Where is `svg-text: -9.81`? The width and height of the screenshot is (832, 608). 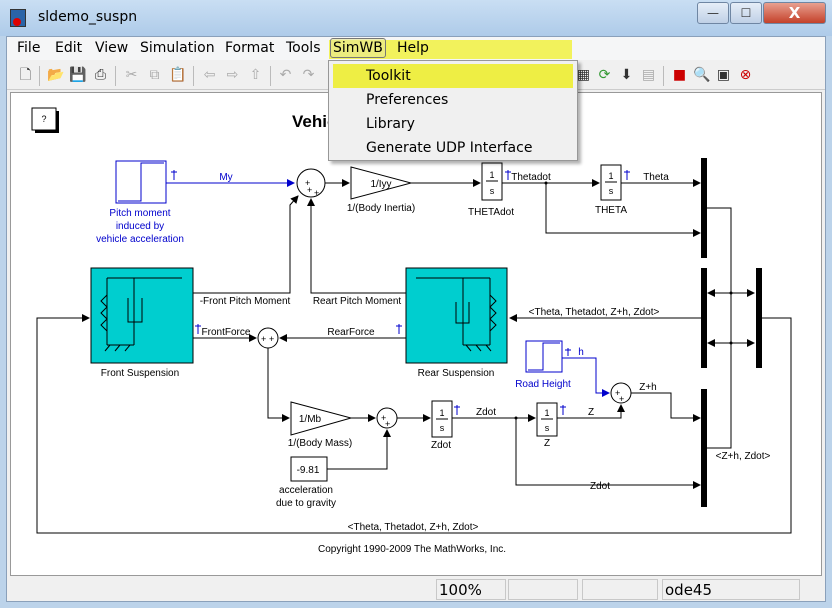
svg-text: -9.81 is located at coordinates (308, 470).